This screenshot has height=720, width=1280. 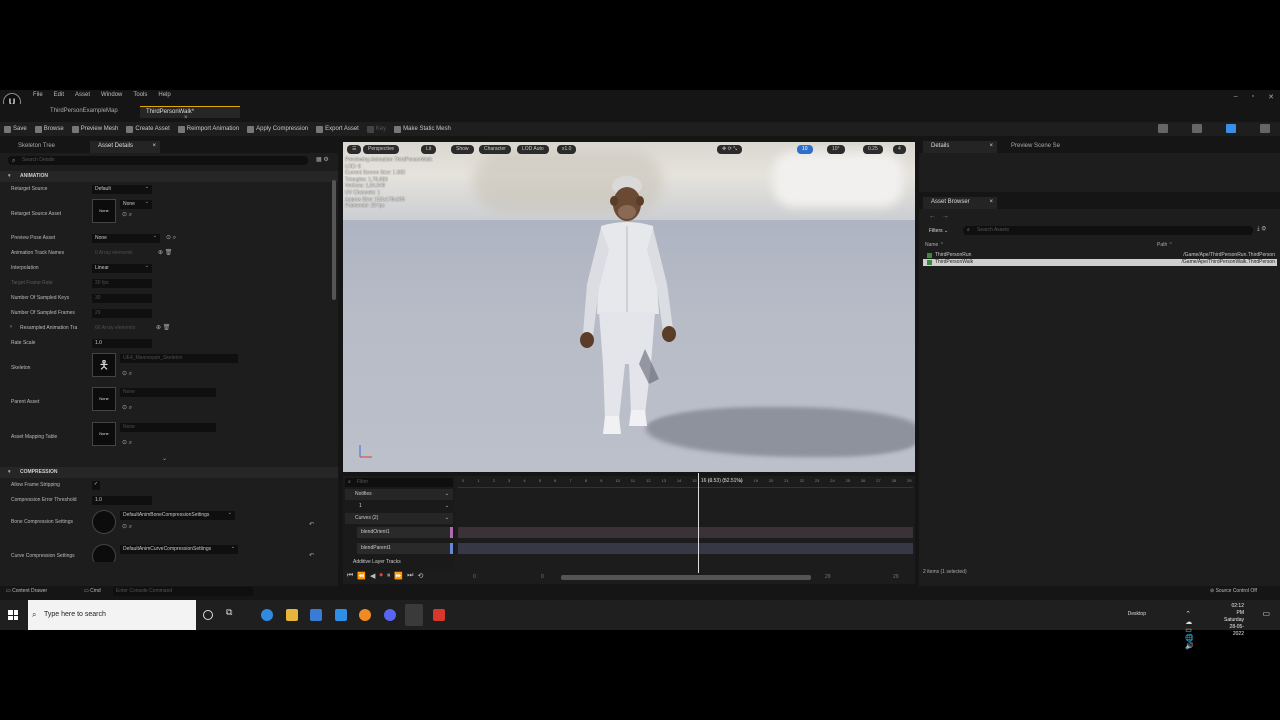 What do you see at coordinates (389, 576) in the screenshot?
I see `pause-icon: ⏸` at bounding box center [389, 576].